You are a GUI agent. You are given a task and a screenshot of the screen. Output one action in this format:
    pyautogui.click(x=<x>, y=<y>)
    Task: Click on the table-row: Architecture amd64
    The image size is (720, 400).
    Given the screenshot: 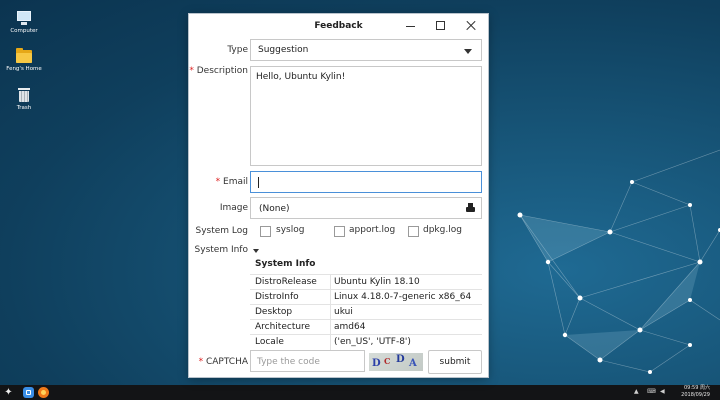 What is the action you would take?
    pyautogui.click(x=366, y=327)
    